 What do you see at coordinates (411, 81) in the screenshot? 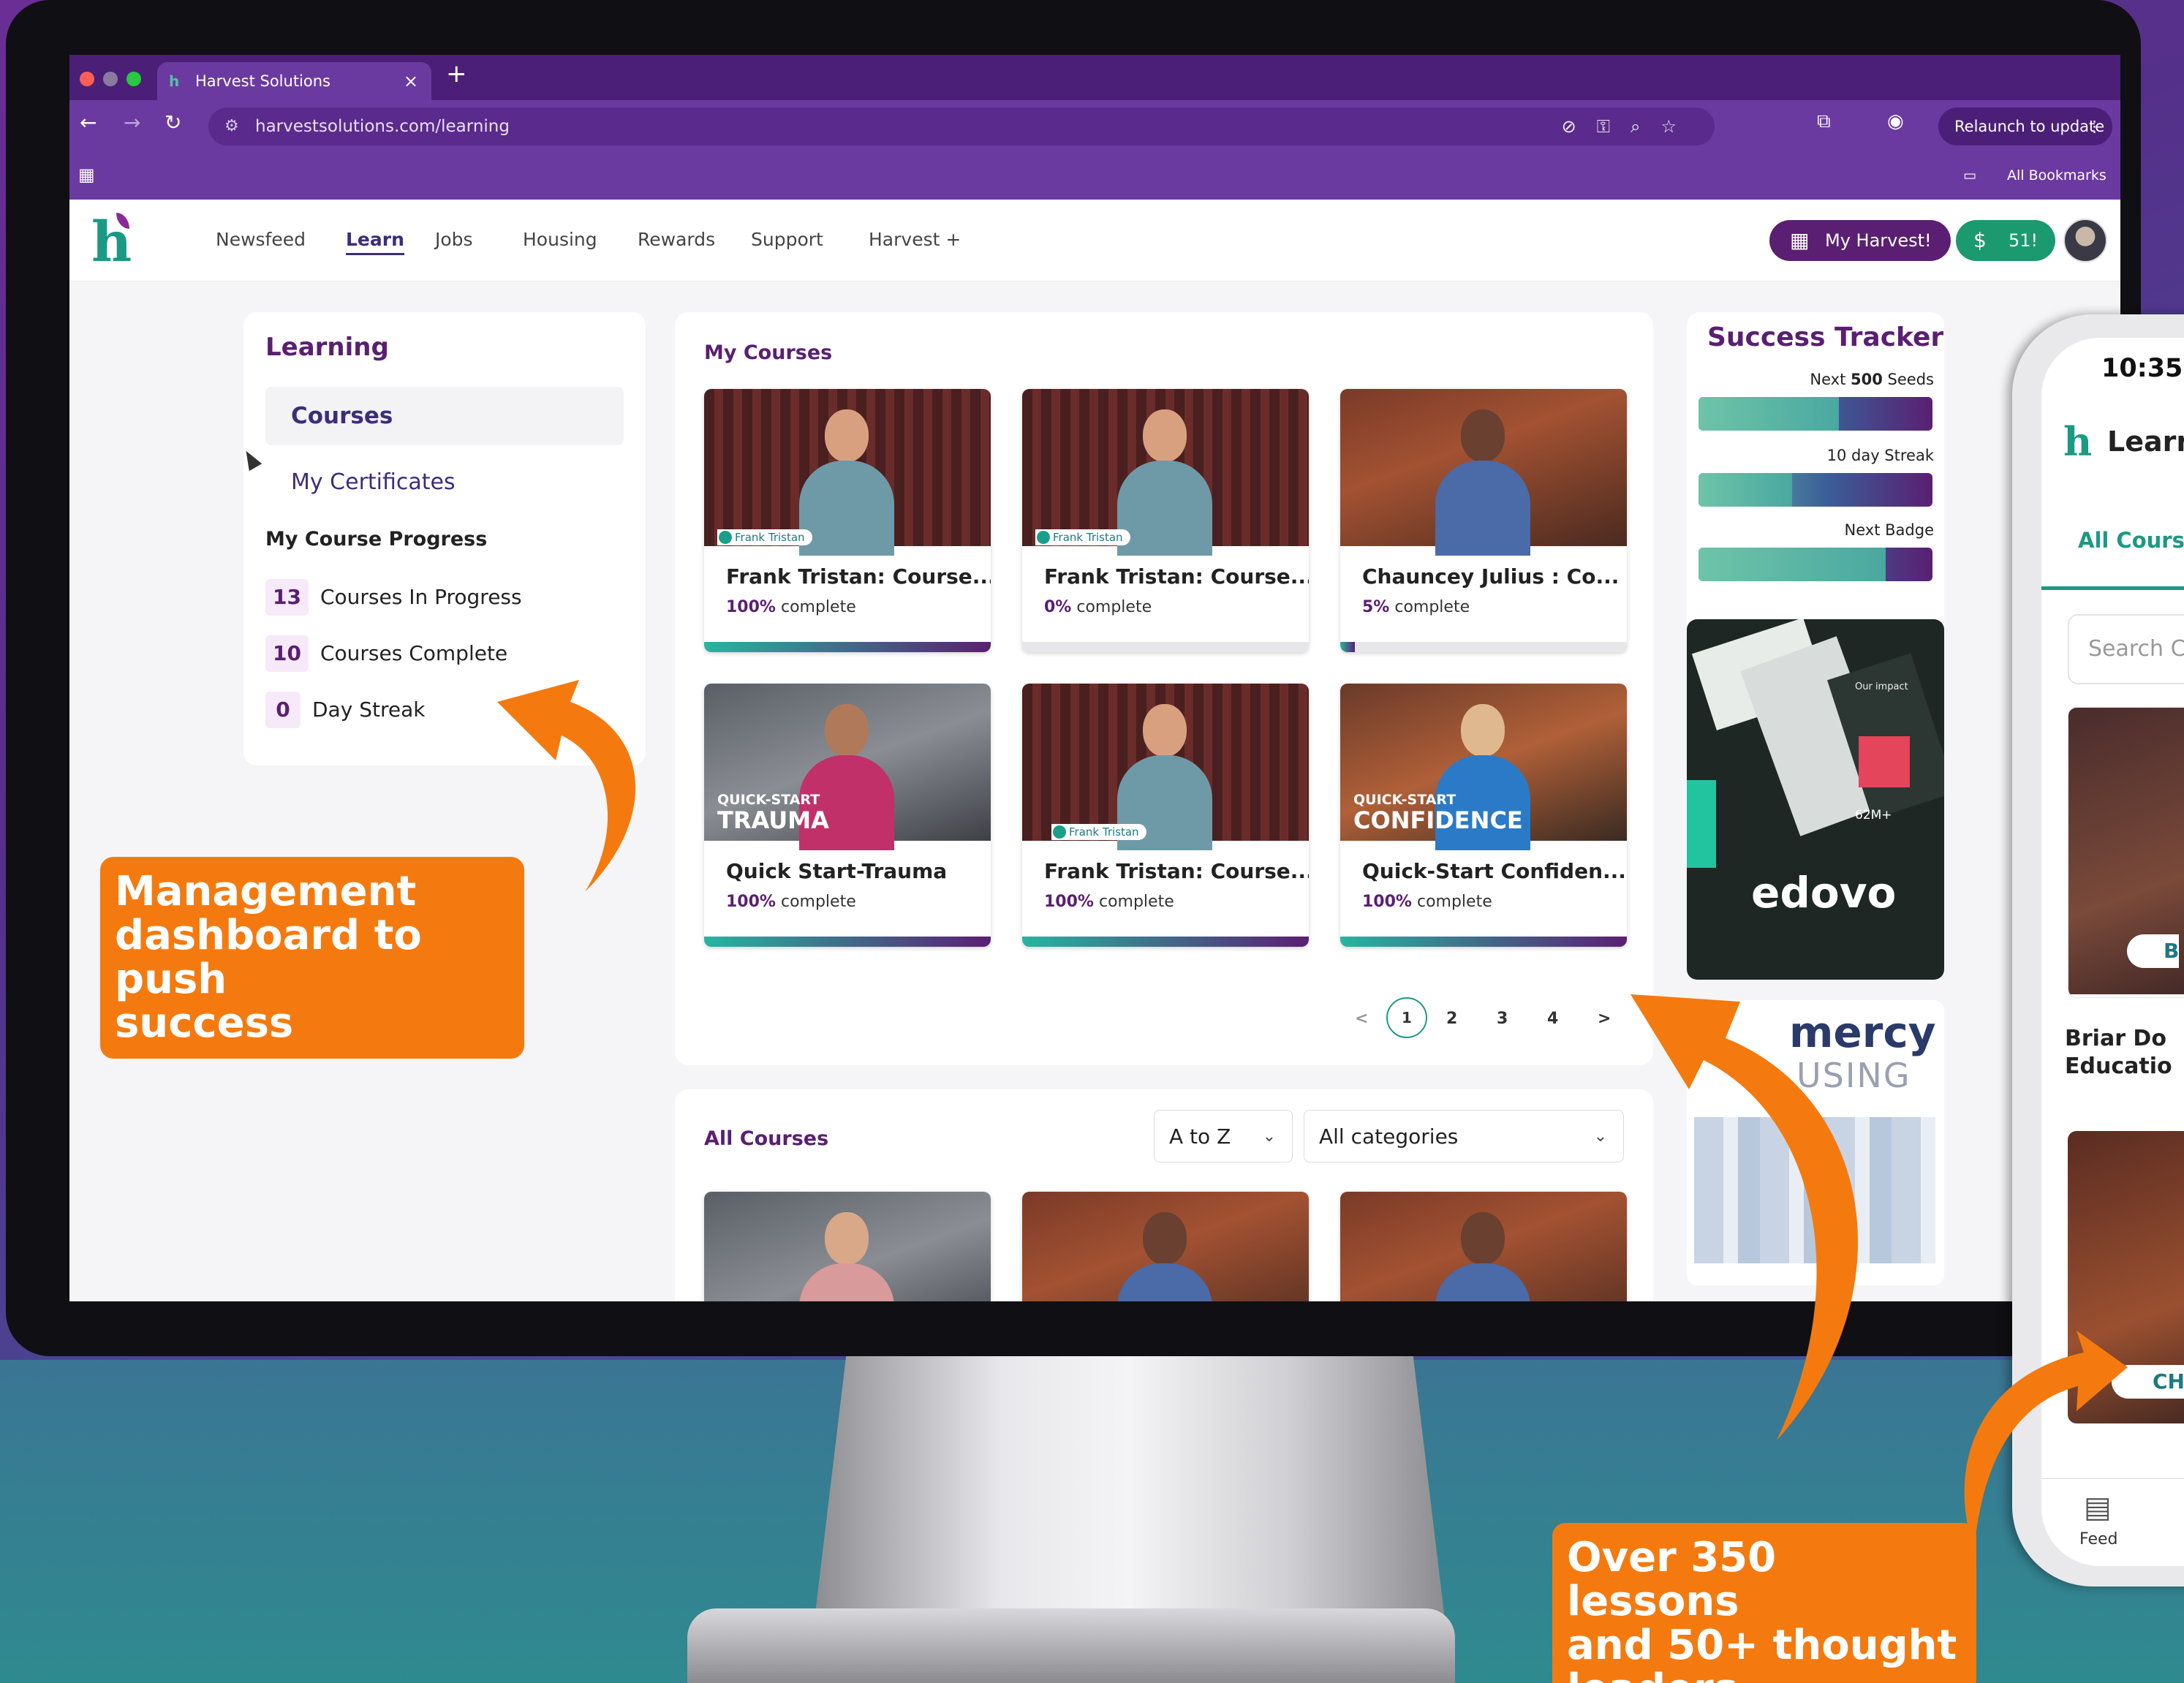
I see `close-tab-icon: ×` at bounding box center [411, 81].